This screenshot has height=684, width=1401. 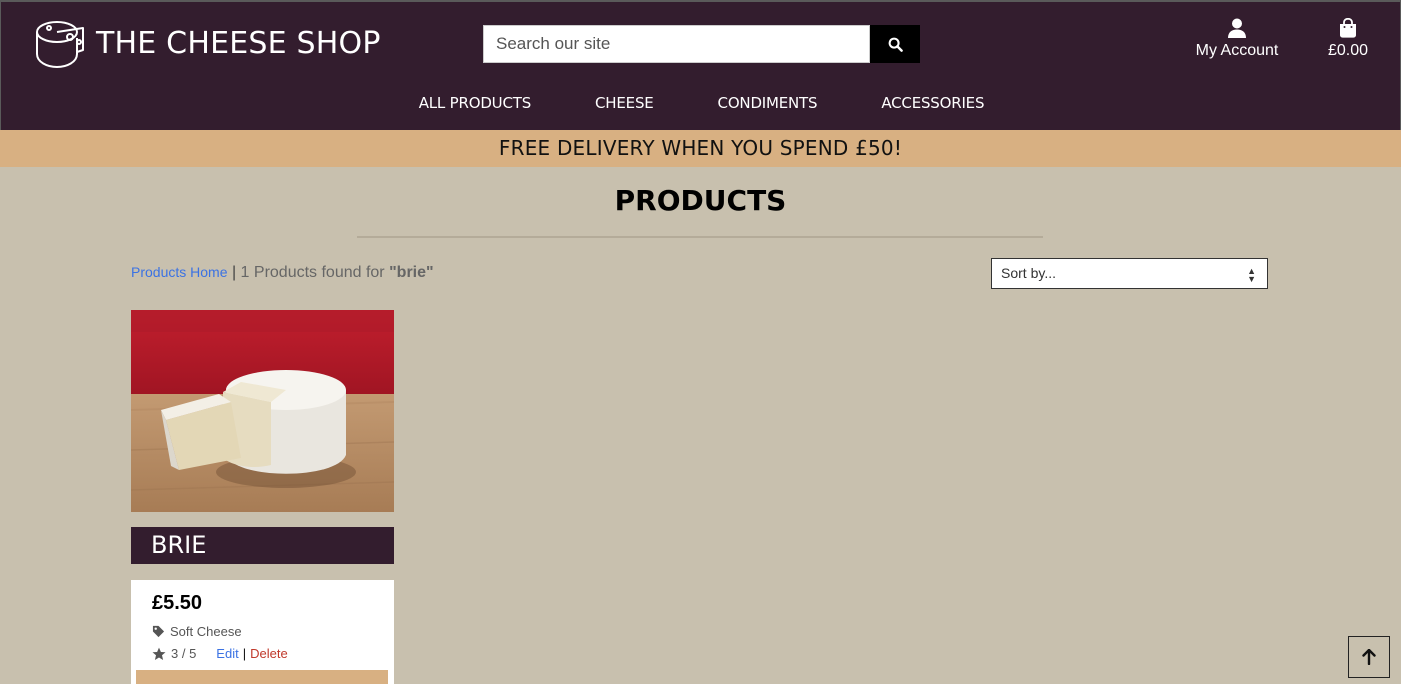 I want to click on shopping-bag-icon, so click(x=1348, y=28).